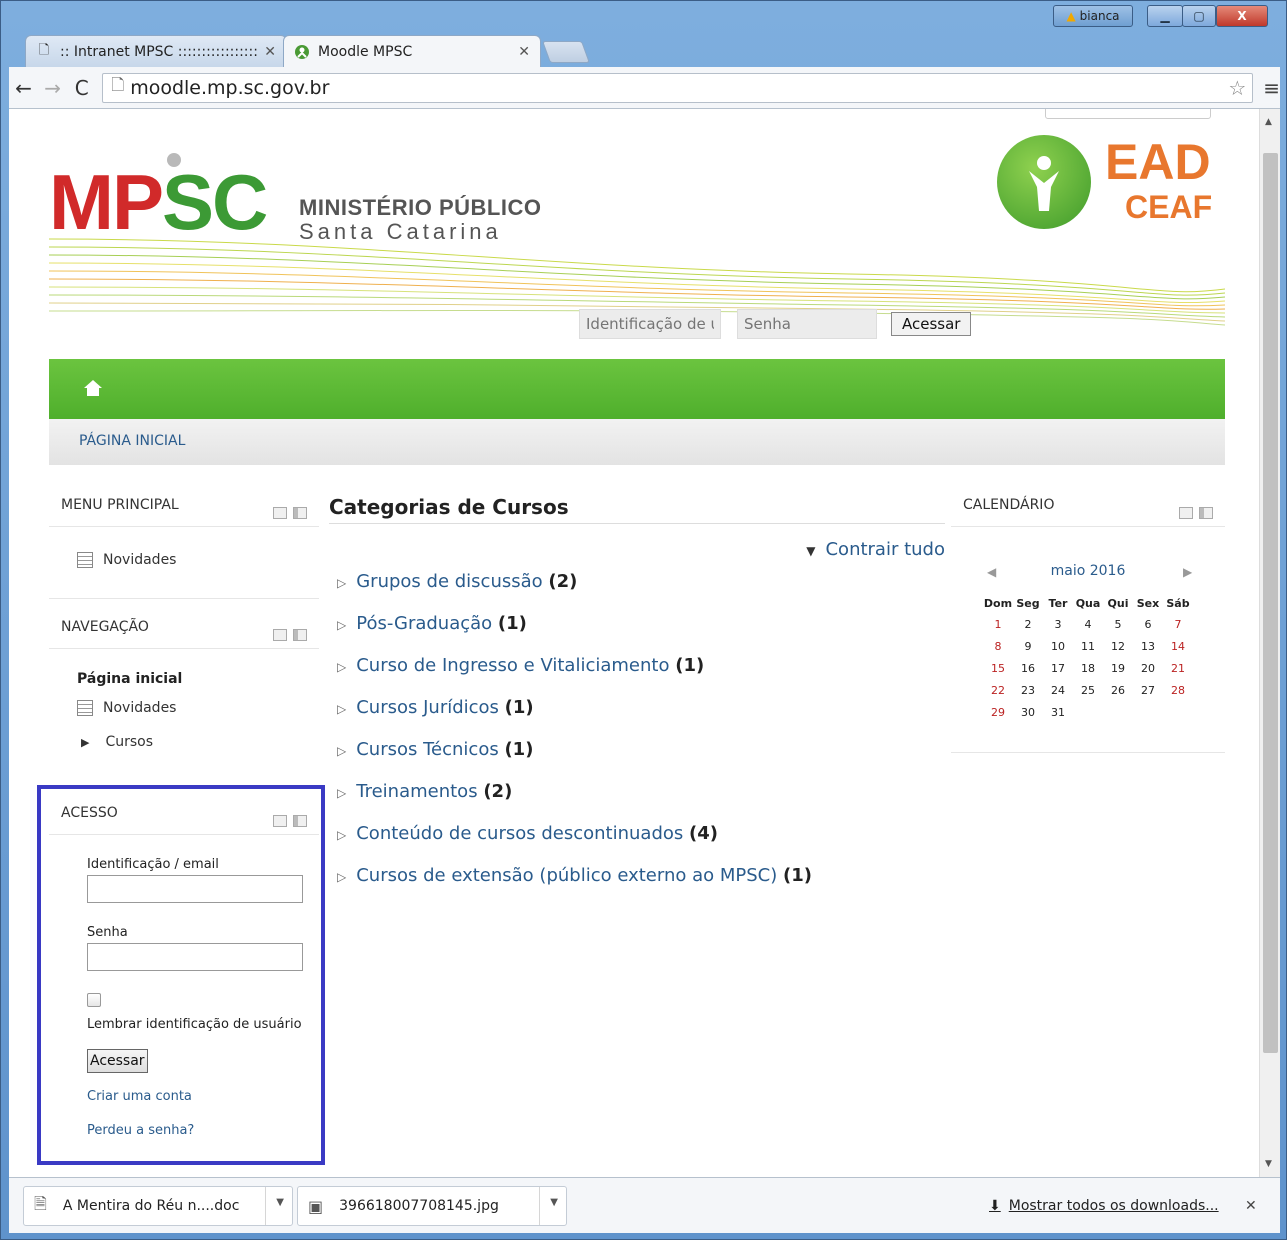 Image resolution: width=1287 pixels, height=1240 pixels. I want to click on calendar-day: 17, so click(1058, 668).